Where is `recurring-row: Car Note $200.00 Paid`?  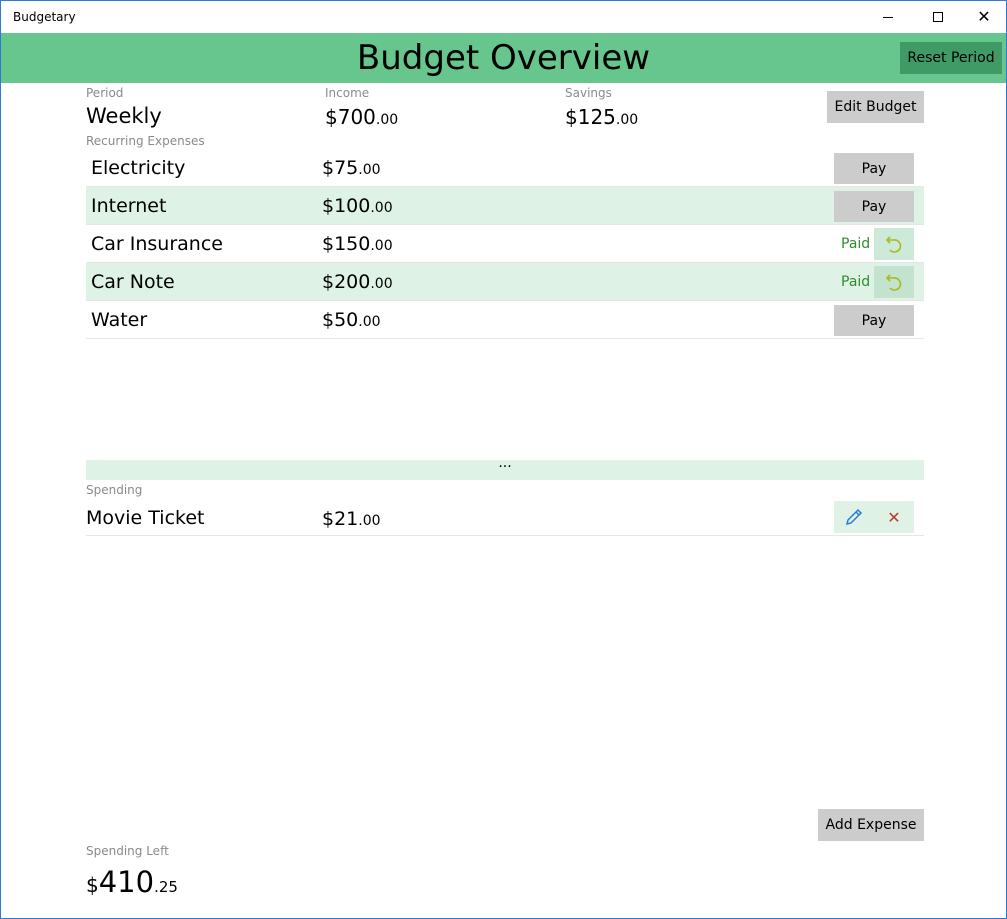
recurring-row: Car Note $200.00 Paid is located at coordinates (505, 282).